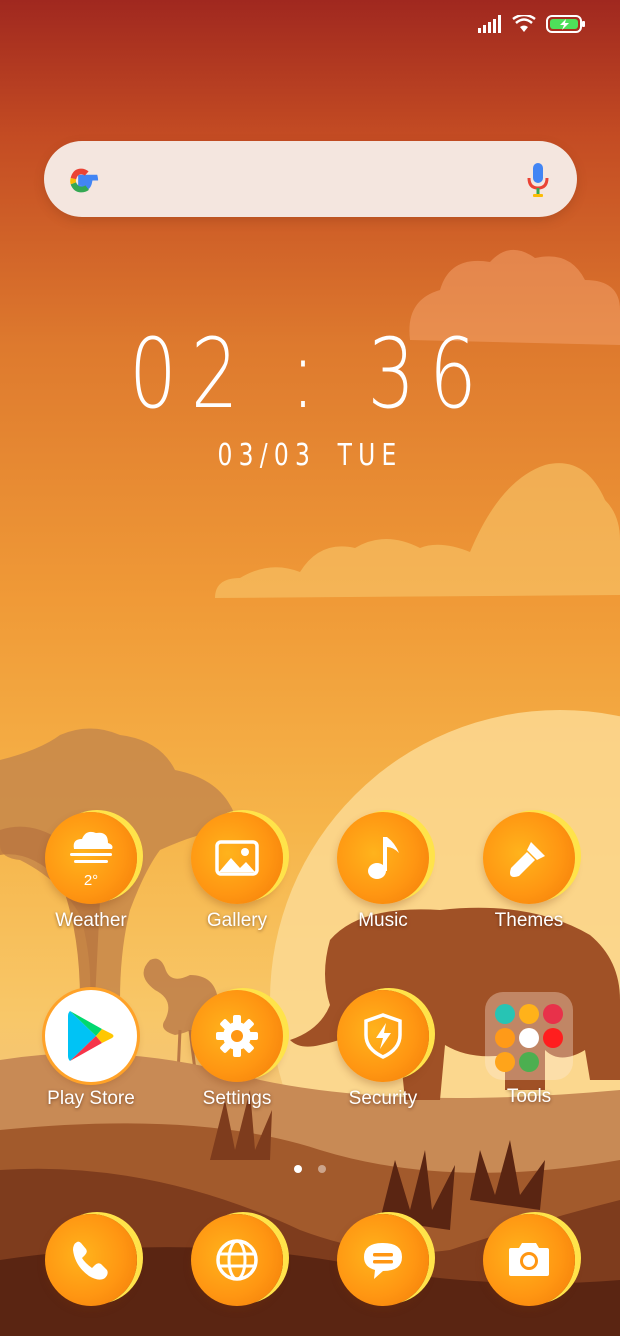 Image resolution: width=620 pixels, height=1336 pixels. Describe the element at coordinates (91, 920) in the screenshot. I see `app-label: Weather` at that location.